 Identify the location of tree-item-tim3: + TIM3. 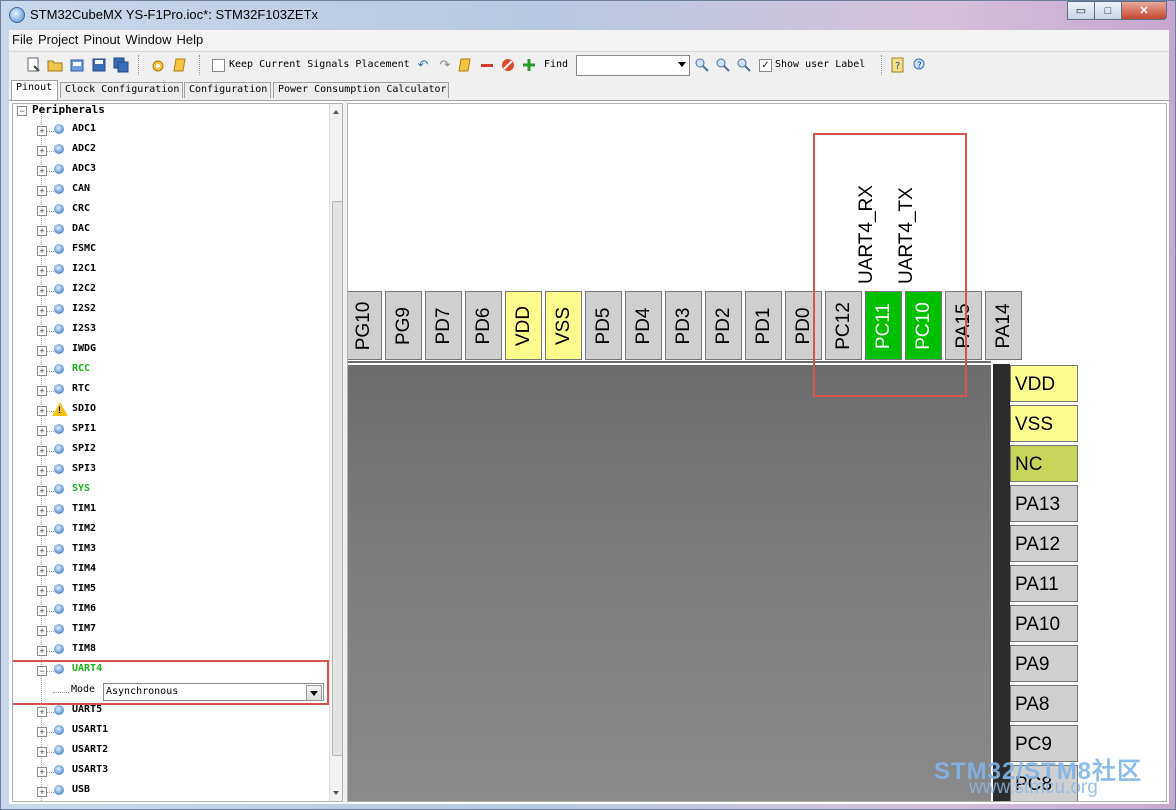
(170, 551).